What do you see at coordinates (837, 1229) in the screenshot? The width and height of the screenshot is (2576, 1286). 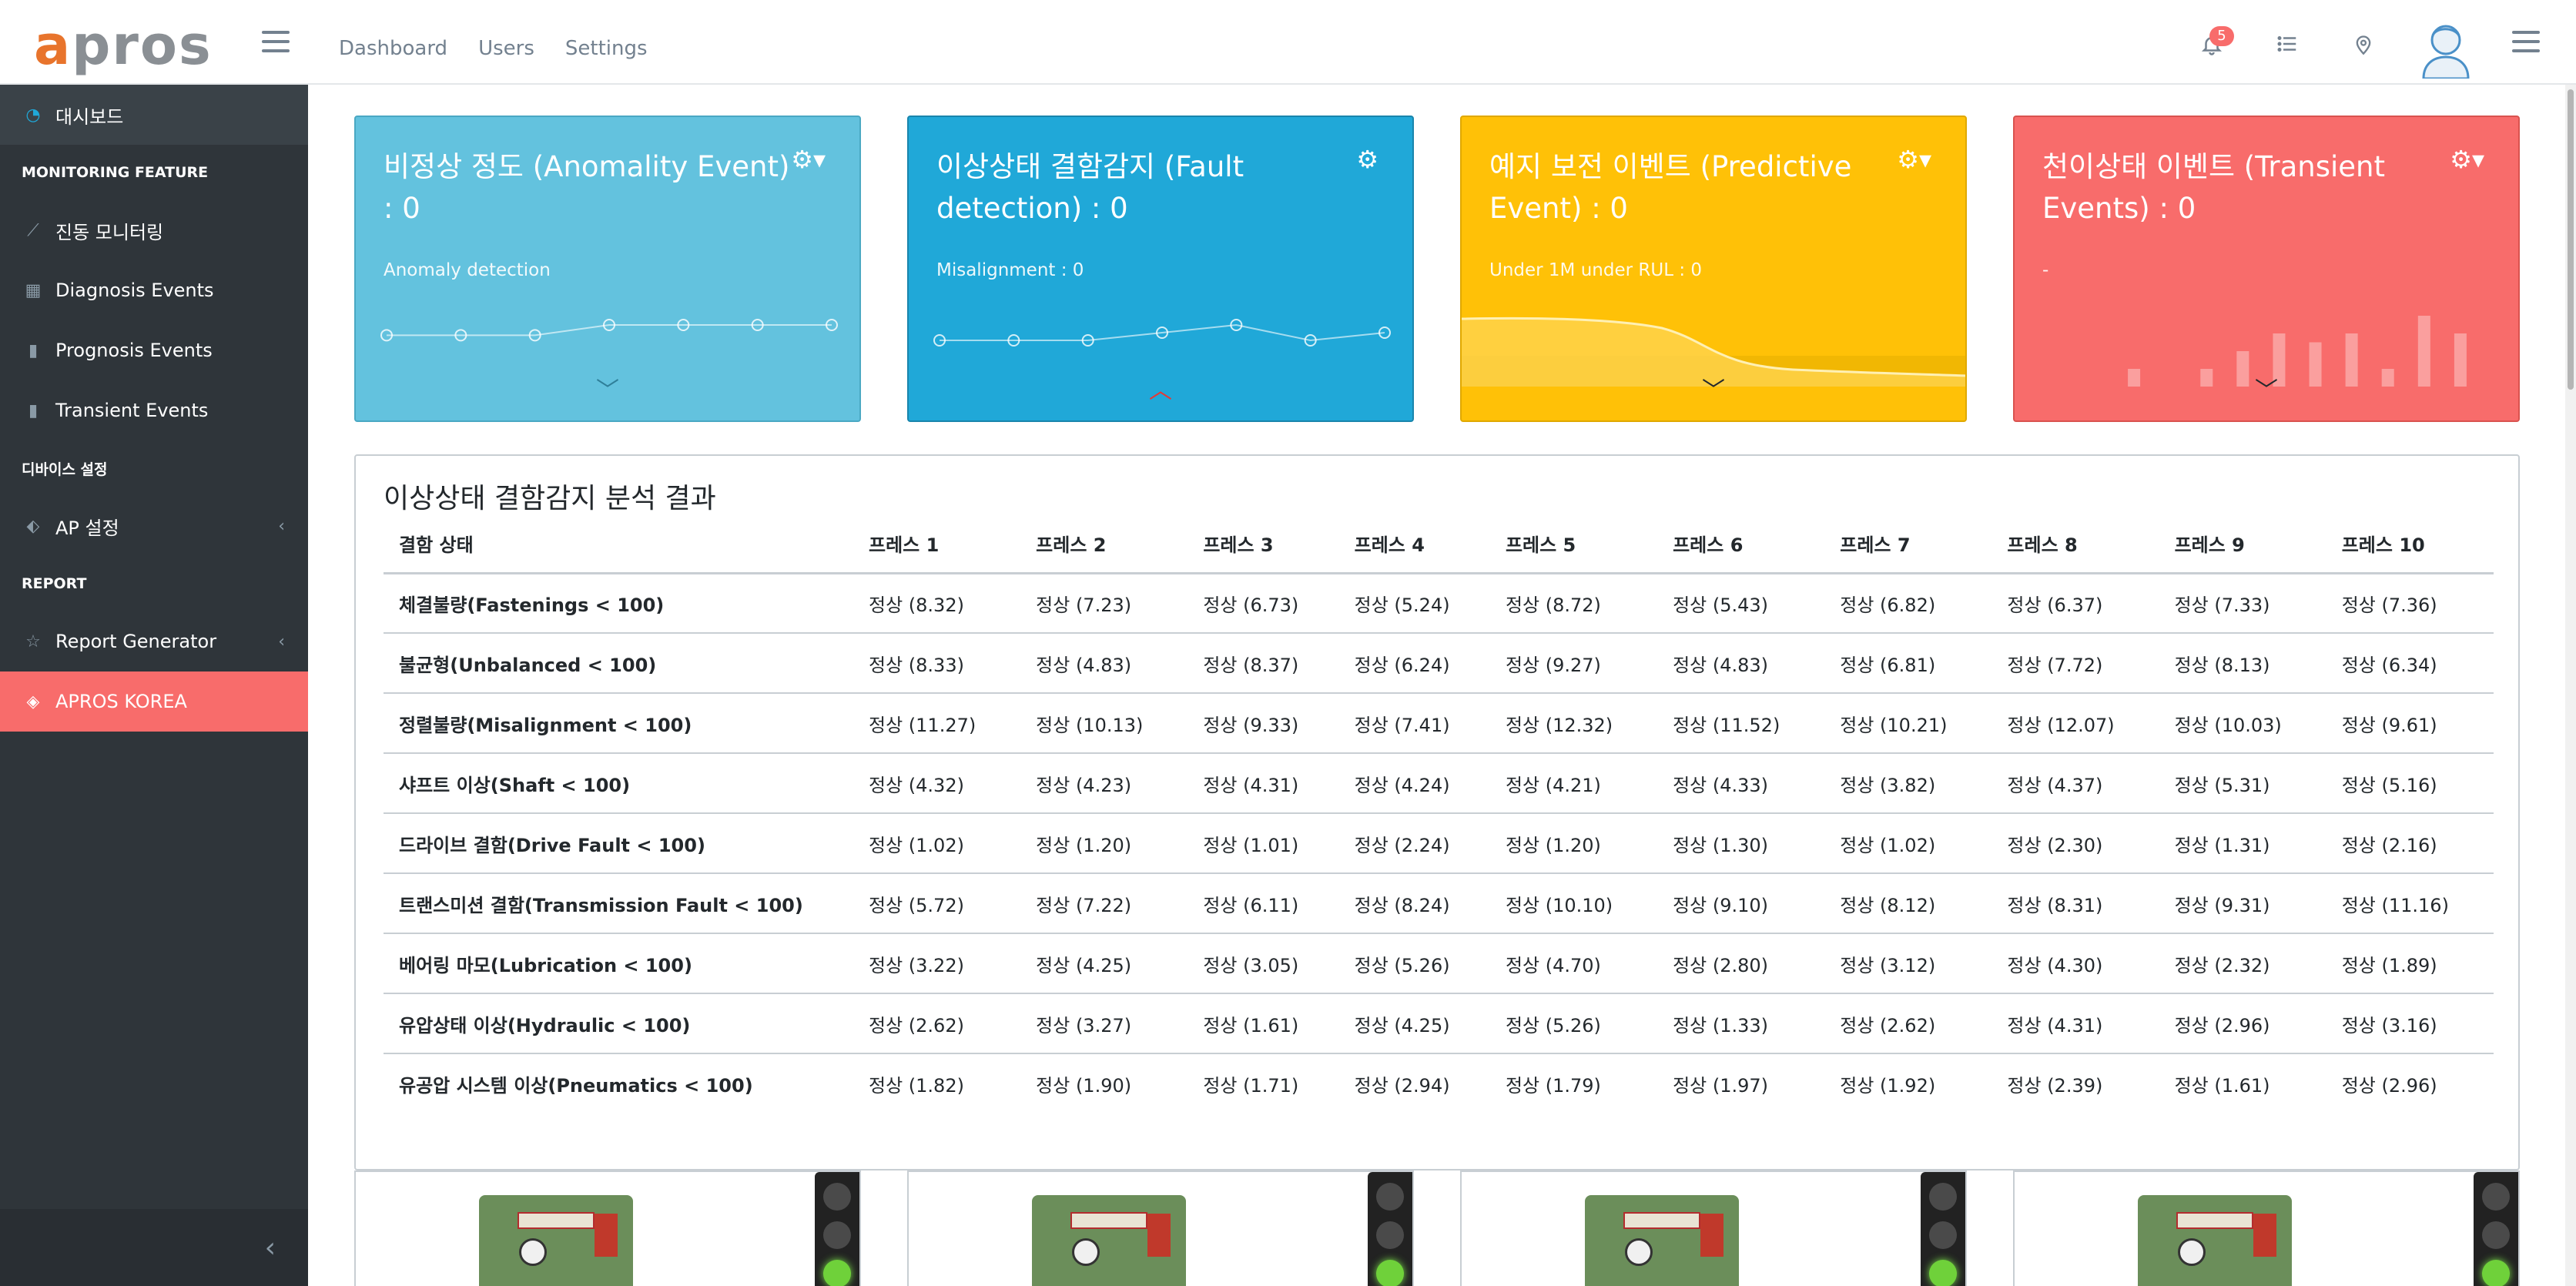 I see `status-traffic-light` at bounding box center [837, 1229].